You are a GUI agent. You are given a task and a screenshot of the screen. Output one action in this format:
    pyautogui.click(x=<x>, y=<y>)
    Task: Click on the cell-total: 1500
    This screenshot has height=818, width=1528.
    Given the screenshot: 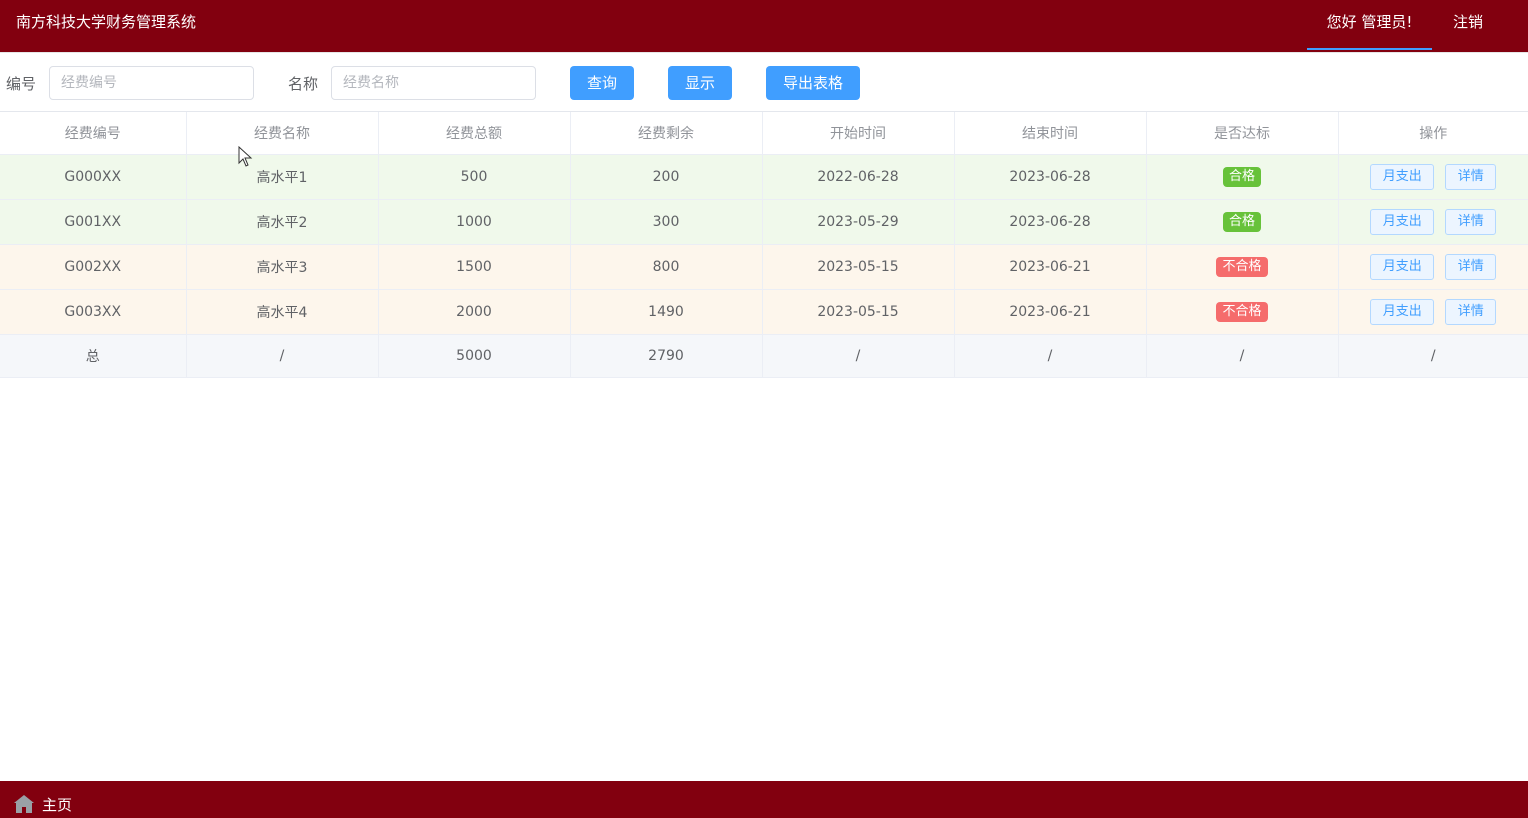 What is the action you would take?
    pyautogui.click(x=474, y=267)
    